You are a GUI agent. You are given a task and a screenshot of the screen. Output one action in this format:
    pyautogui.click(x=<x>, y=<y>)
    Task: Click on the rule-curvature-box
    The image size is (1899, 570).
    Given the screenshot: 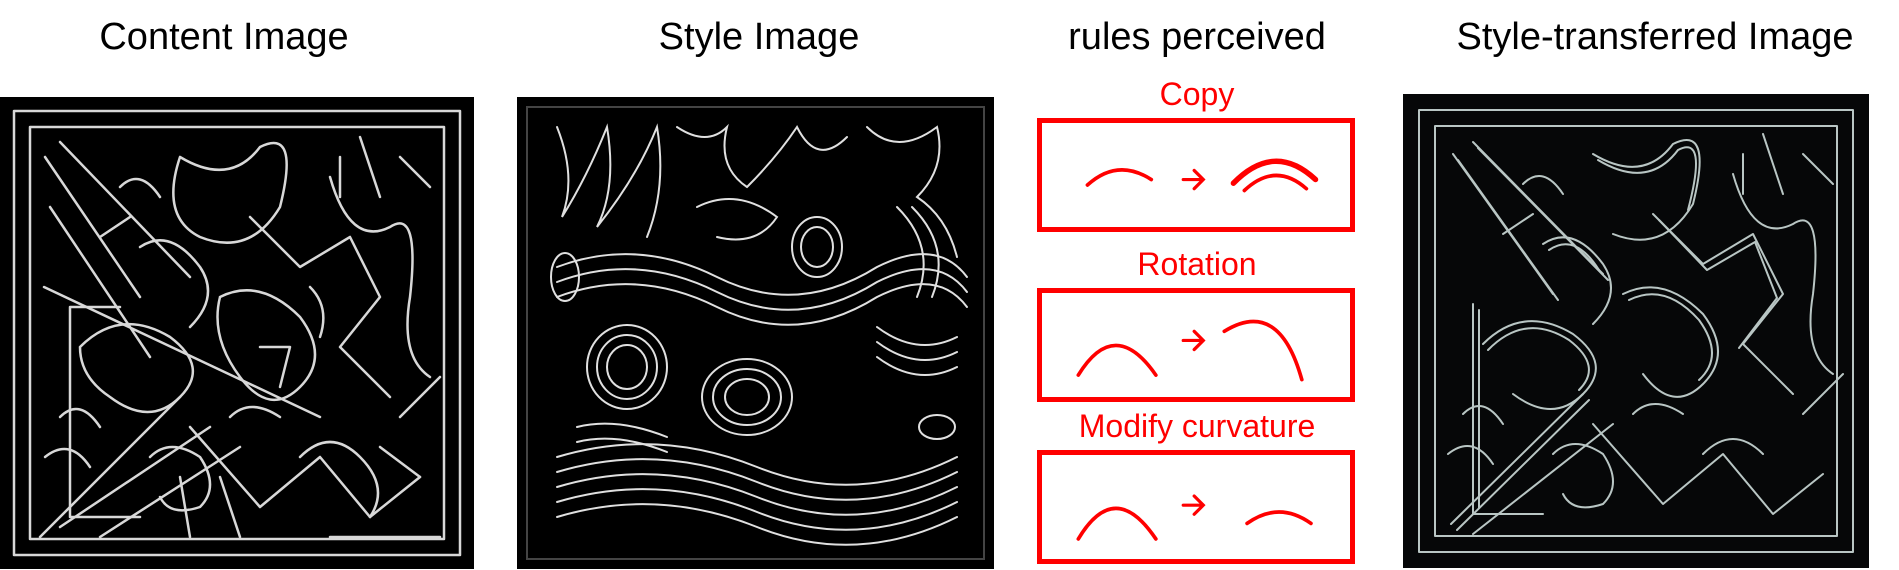 What is the action you would take?
    pyautogui.click(x=1196, y=507)
    